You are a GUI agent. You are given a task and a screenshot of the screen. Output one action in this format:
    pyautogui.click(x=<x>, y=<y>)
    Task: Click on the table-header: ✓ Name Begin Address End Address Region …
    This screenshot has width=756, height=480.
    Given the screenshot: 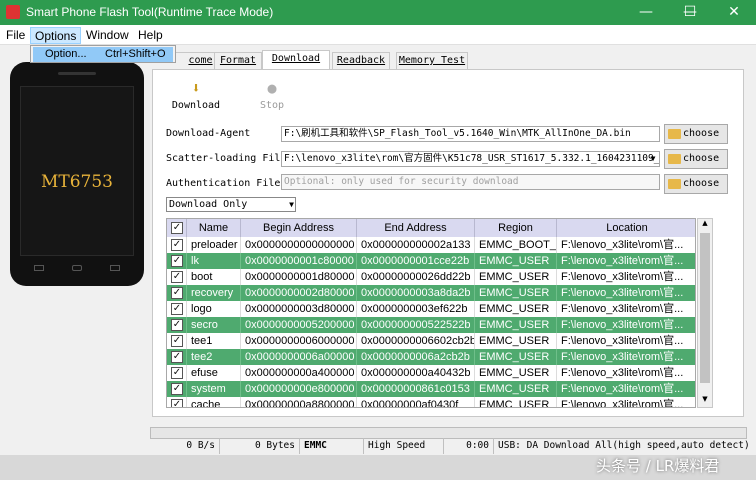 What is the action you would take?
    pyautogui.click(x=431, y=228)
    